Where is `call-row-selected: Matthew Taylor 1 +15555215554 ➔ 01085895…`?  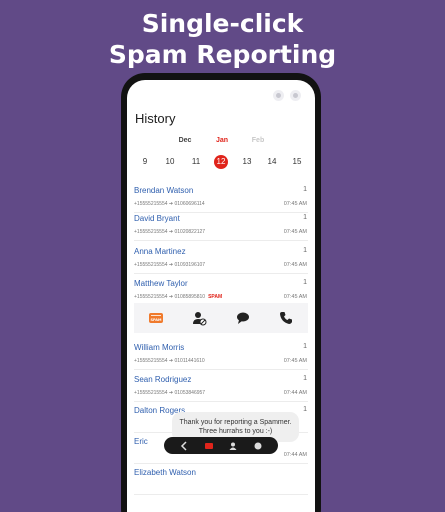 call-row-selected: Matthew Taylor 1 +15555215554 ➔ 01085895… is located at coordinates (221, 291).